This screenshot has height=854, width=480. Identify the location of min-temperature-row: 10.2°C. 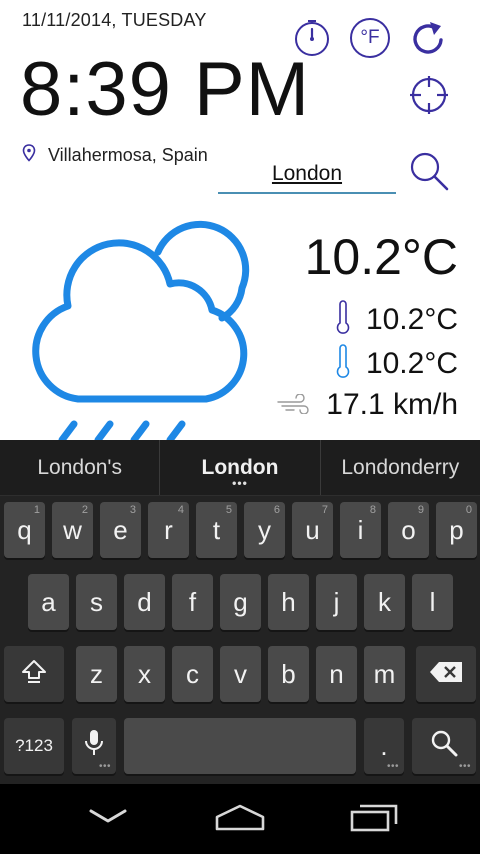
(397, 364).